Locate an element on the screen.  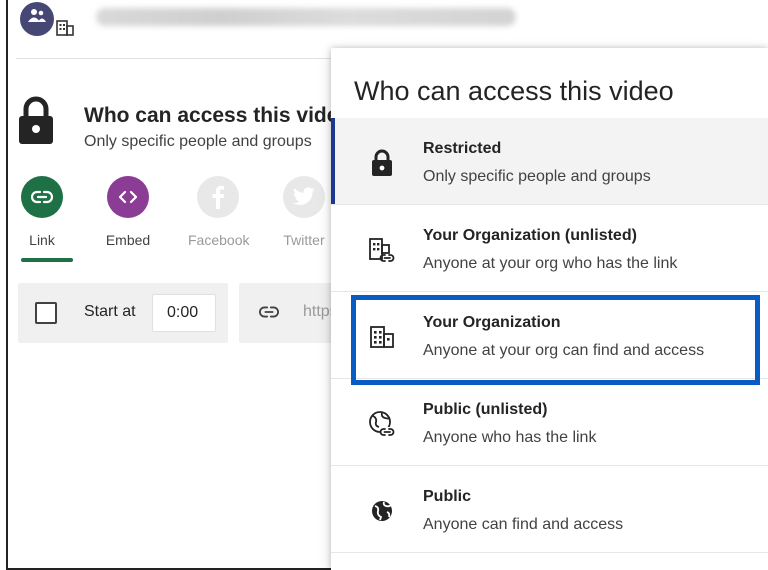
active-tab-indicator is located at coordinates (47, 260).